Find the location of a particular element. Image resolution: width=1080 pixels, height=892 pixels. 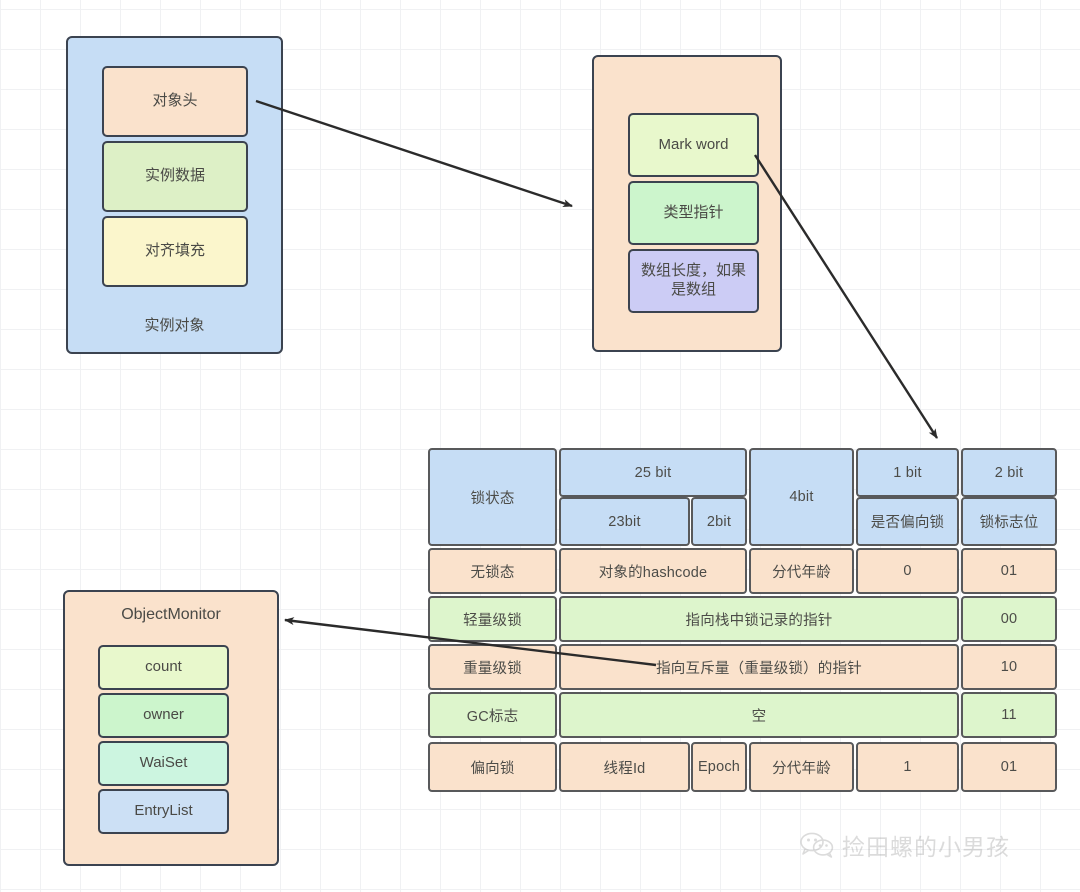

table-header-2bit-label: 2 bit is located at coordinates (1009, 472).